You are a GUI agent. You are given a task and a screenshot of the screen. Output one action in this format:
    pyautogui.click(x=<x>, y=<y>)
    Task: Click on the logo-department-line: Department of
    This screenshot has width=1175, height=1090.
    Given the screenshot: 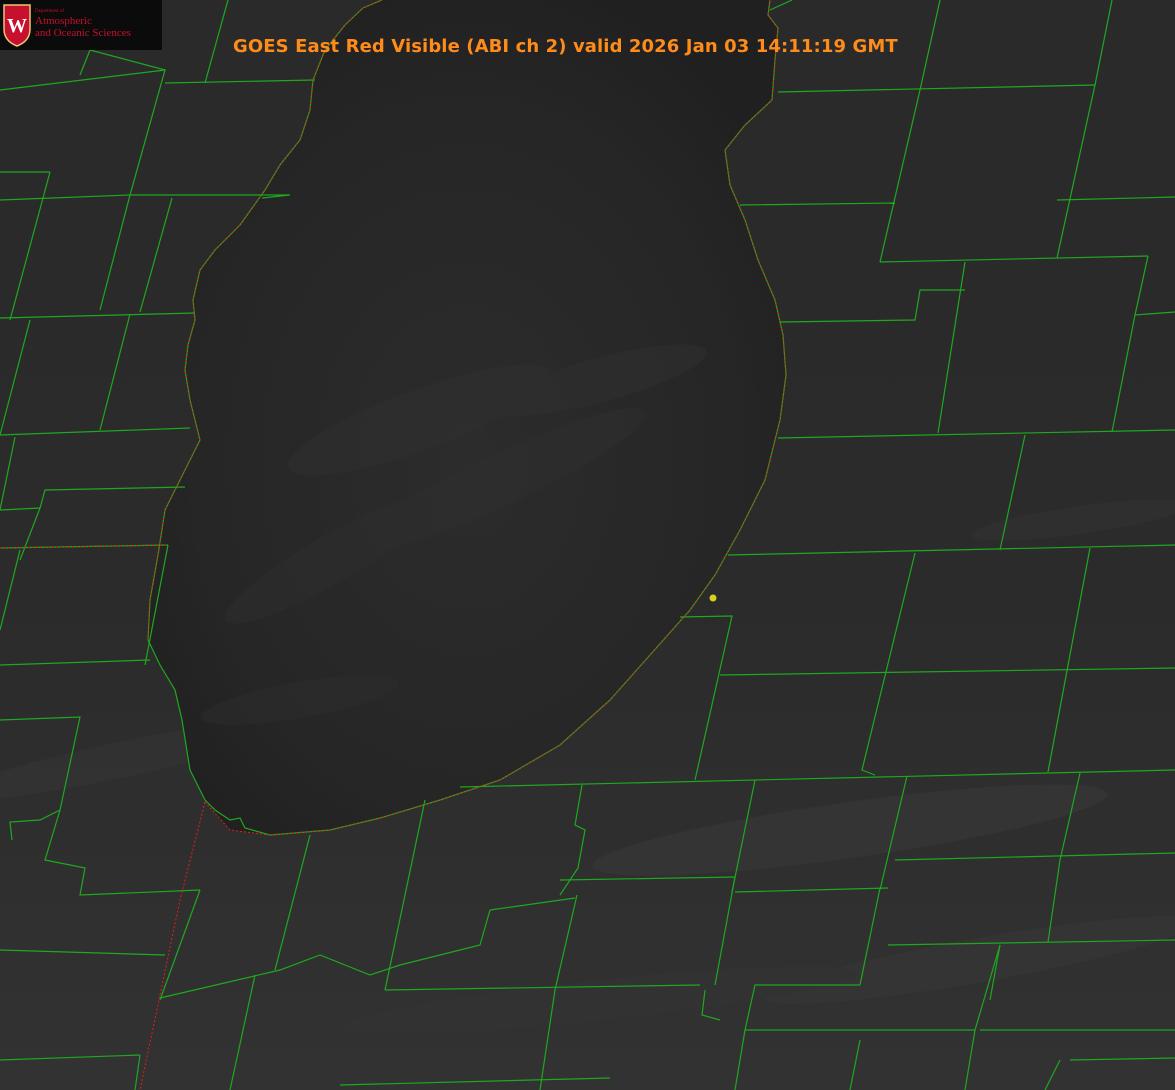 What is the action you would take?
    pyautogui.click(x=50, y=11)
    